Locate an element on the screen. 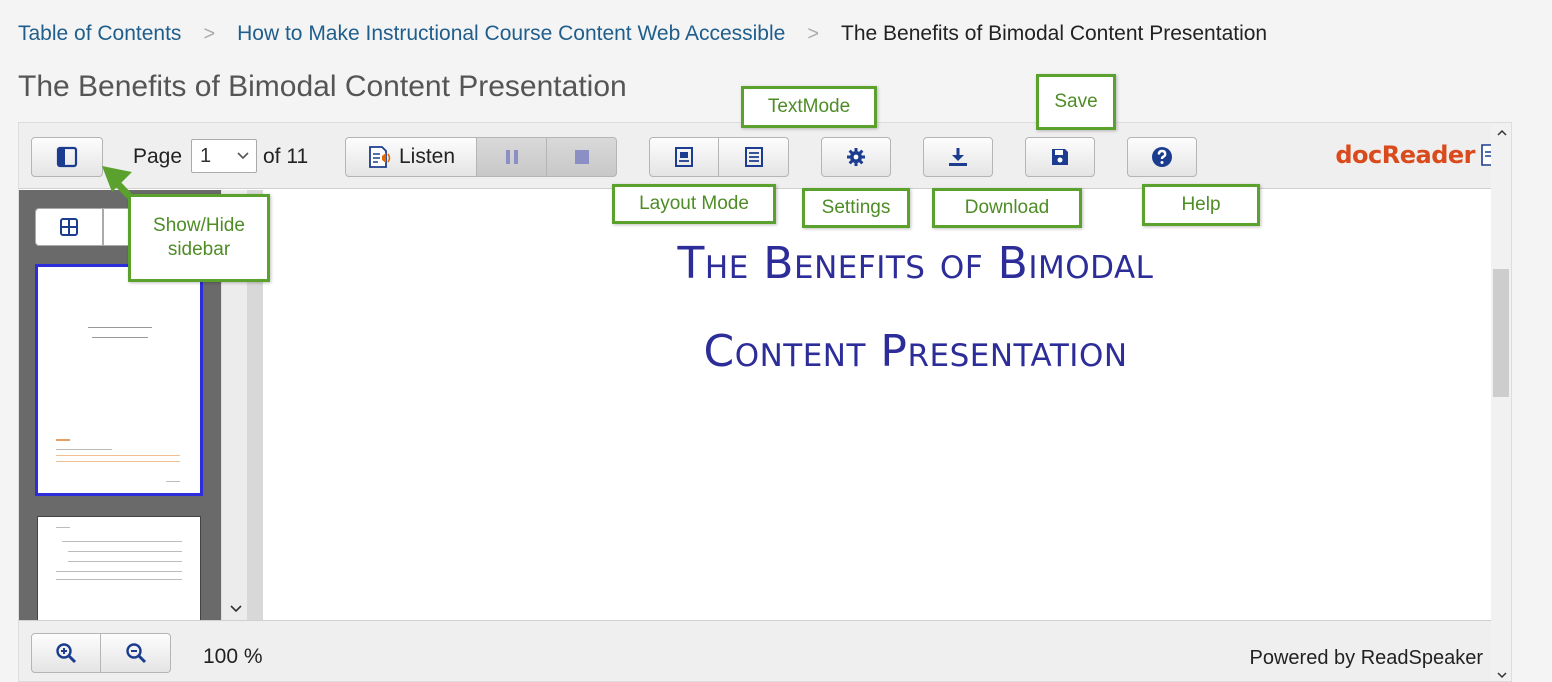 The height and width of the screenshot is (682, 1552). sidebar-tabs is located at coordinates (84, 227).